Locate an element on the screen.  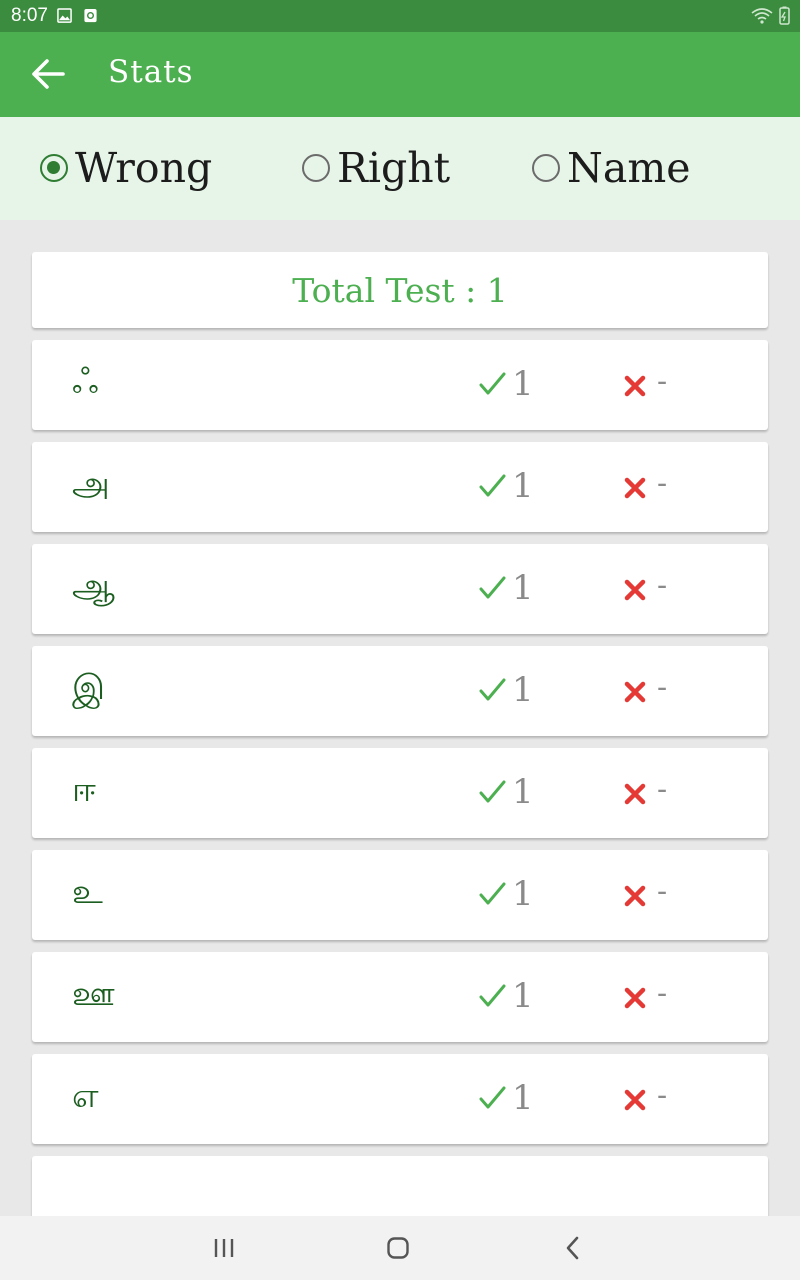
back-button is located at coordinates (48, 74).